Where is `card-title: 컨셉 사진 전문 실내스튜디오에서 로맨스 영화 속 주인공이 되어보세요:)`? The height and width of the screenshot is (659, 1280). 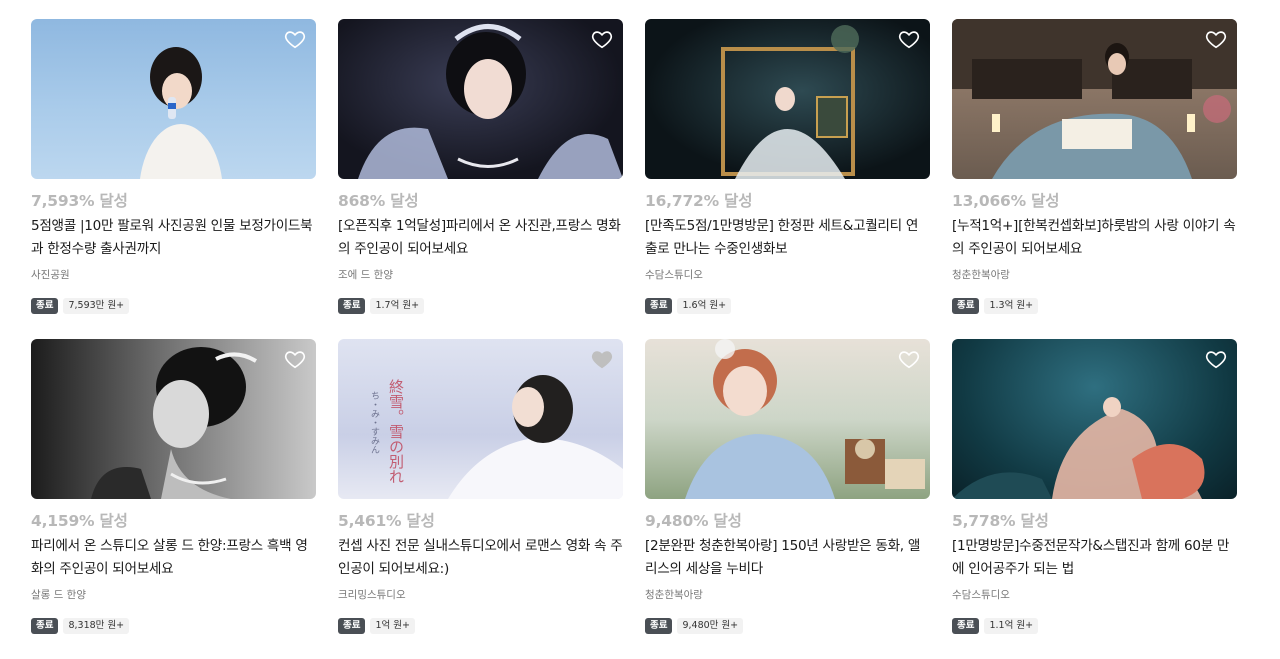 card-title: 컨셉 사진 전문 실내스튜디오에서 로맨스 영화 속 주인공이 되어보세요:) is located at coordinates (480, 558).